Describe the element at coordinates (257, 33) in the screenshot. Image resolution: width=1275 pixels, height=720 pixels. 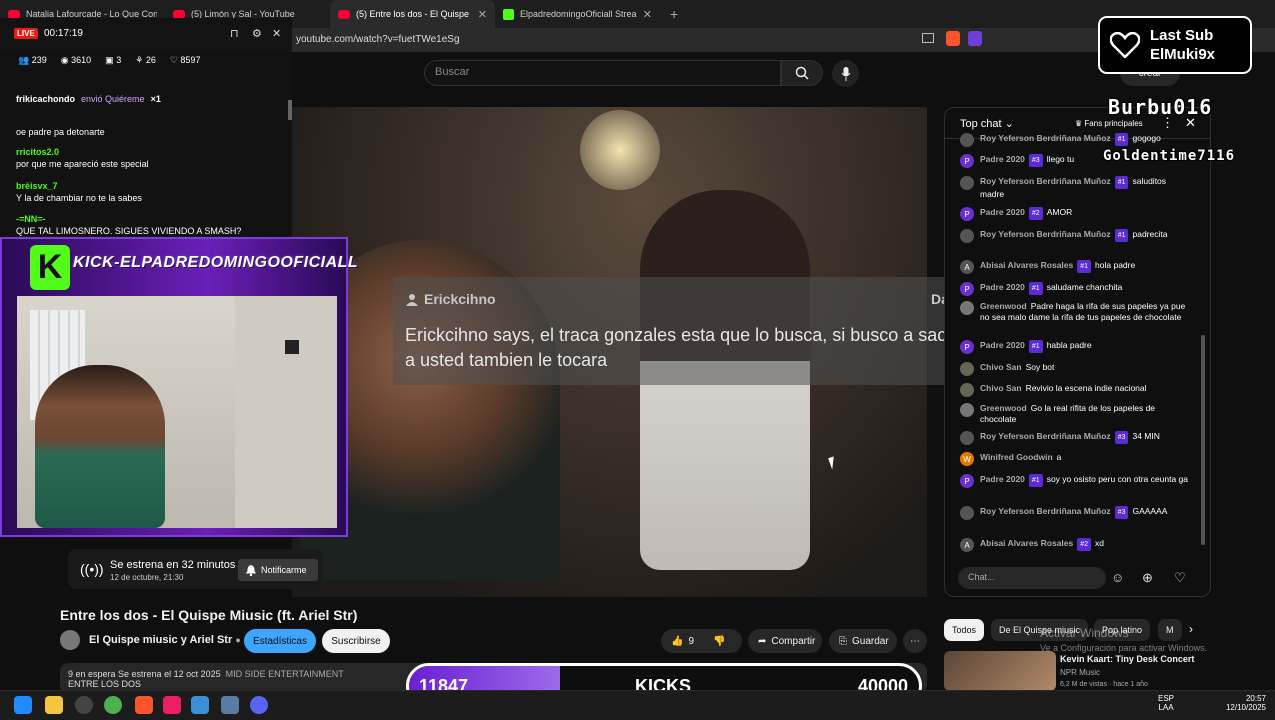
I see `settings-icon: ⚙` at that location.